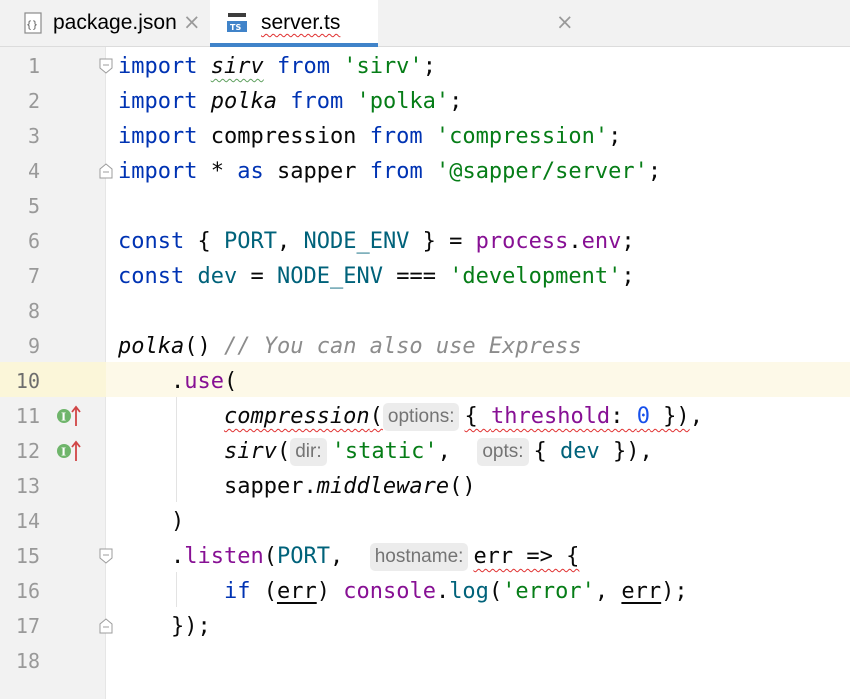 Image resolution: width=850 pixels, height=699 pixels. What do you see at coordinates (237, 22) in the screenshot?
I see `typescript-file-icon: TS` at bounding box center [237, 22].